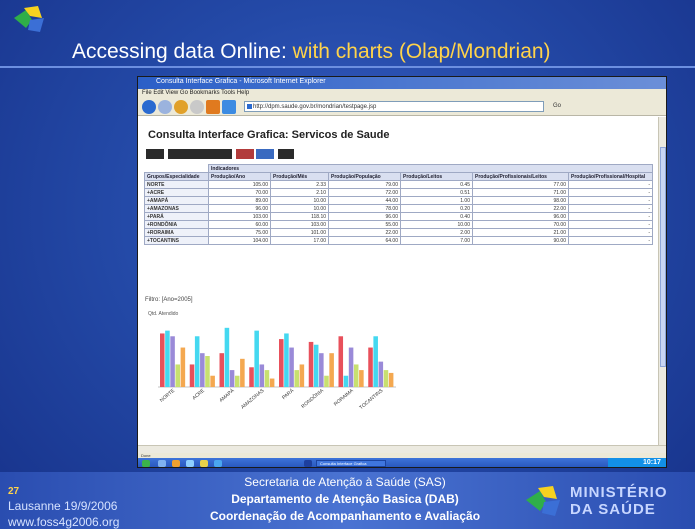 The height and width of the screenshot is (529, 695). Describe the element at coordinates (286, 154) in the screenshot. I see `export-icon` at that location.